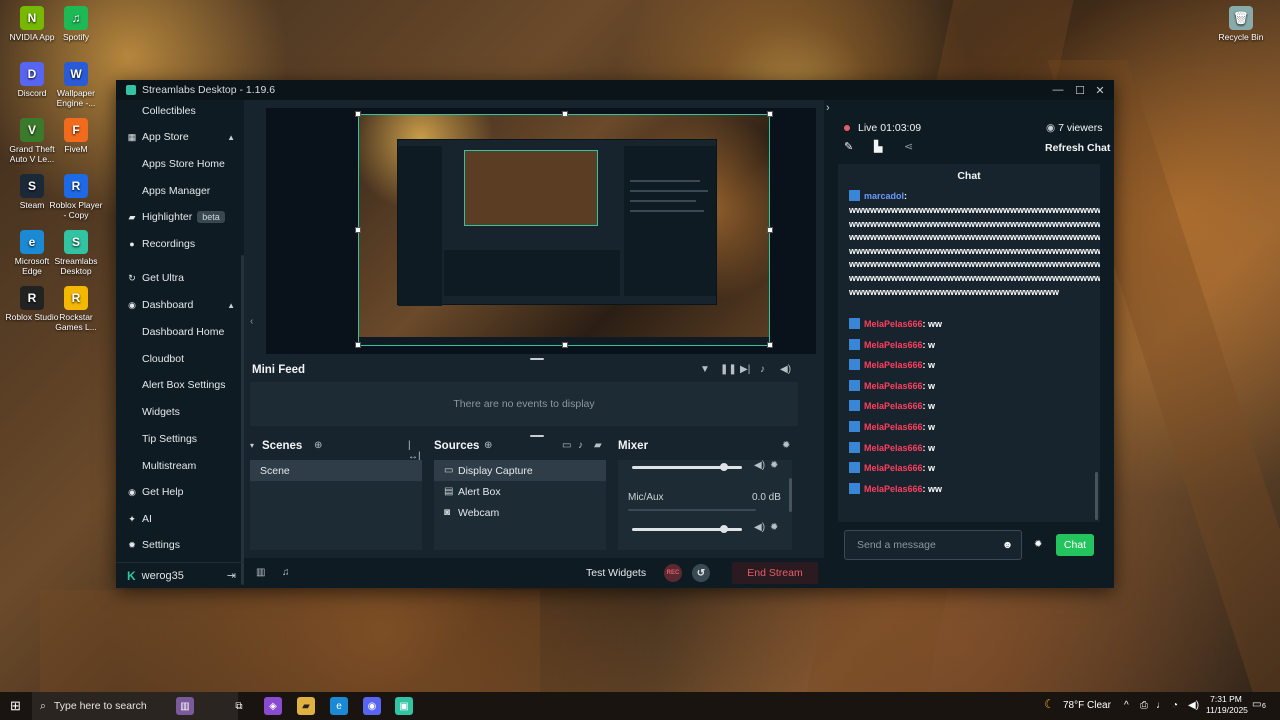 This screenshot has height=720, width=1280. I want to click on mixer-settings-icon: ✹, so click(786, 445).